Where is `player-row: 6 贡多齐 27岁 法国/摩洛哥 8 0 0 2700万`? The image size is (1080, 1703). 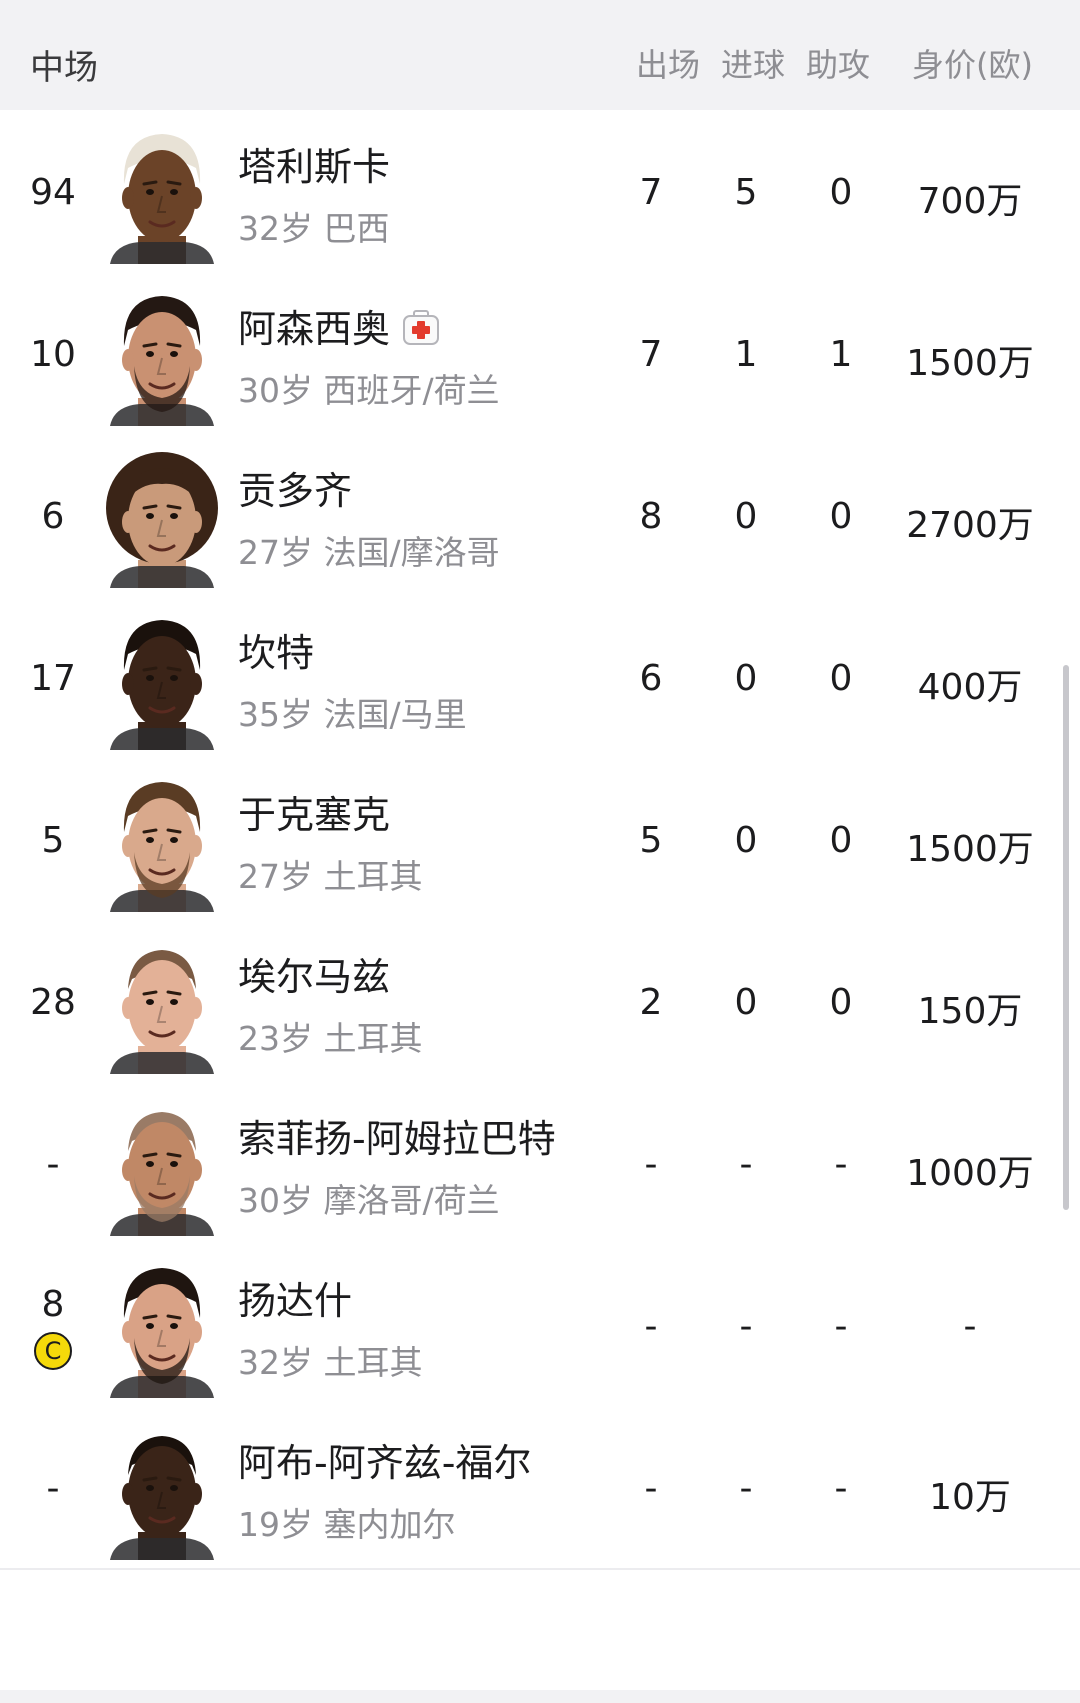
player-row: 6 贡多齐 27岁 法国/摩洛哥 8 0 0 2700万 is located at coordinates (540, 516).